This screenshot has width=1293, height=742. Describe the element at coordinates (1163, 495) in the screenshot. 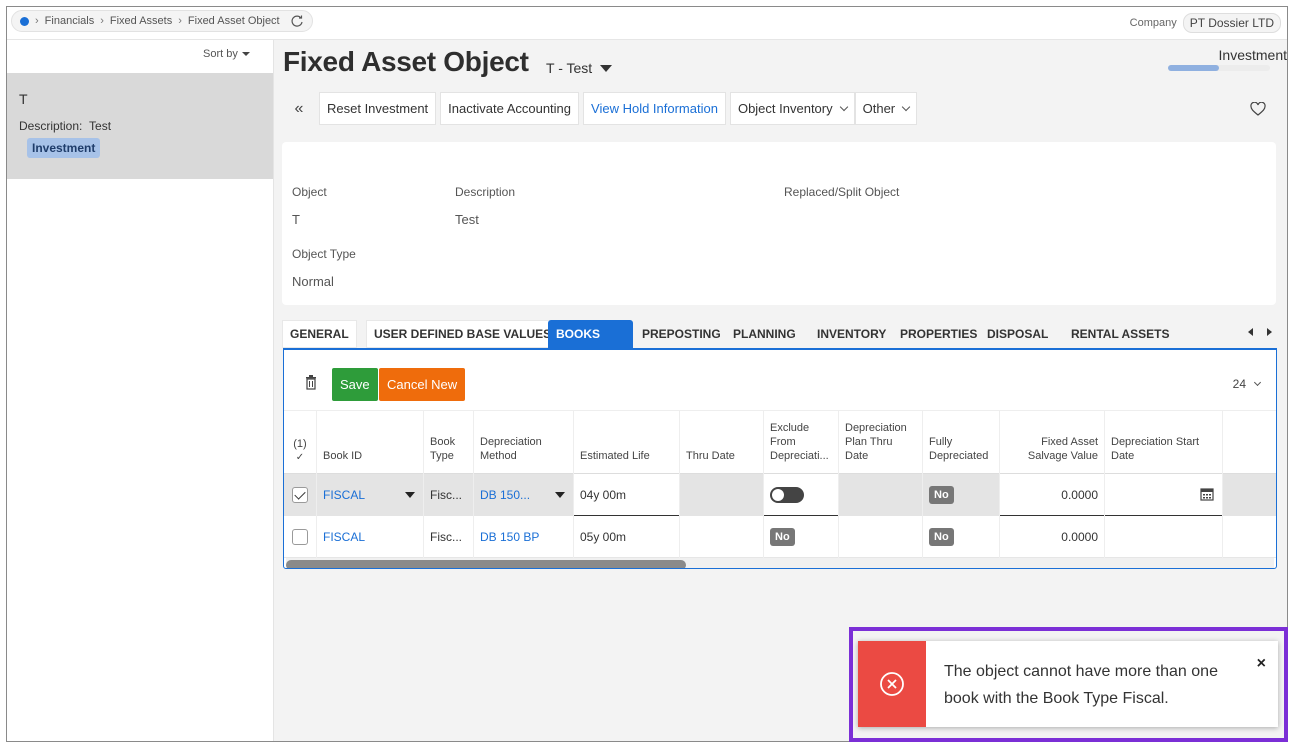

I see `start-date-cell` at that location.